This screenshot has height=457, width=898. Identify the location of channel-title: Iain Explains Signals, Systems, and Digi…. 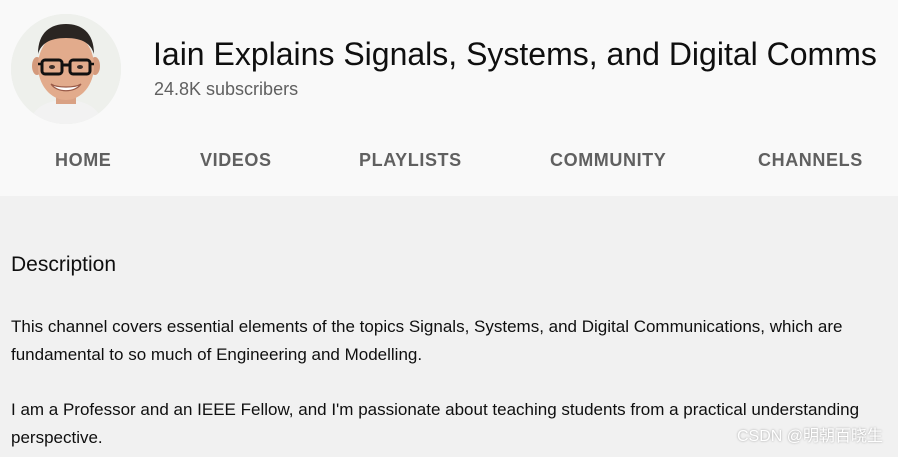
(515, 54).